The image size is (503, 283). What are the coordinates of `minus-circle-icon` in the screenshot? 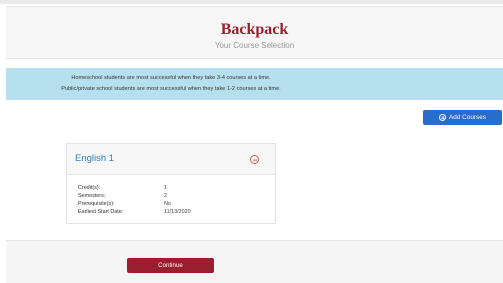 It's located at (254, 159).